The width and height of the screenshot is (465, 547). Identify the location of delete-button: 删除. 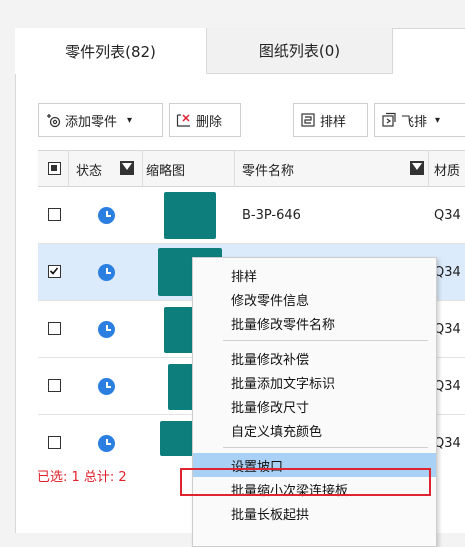
(205, 120).